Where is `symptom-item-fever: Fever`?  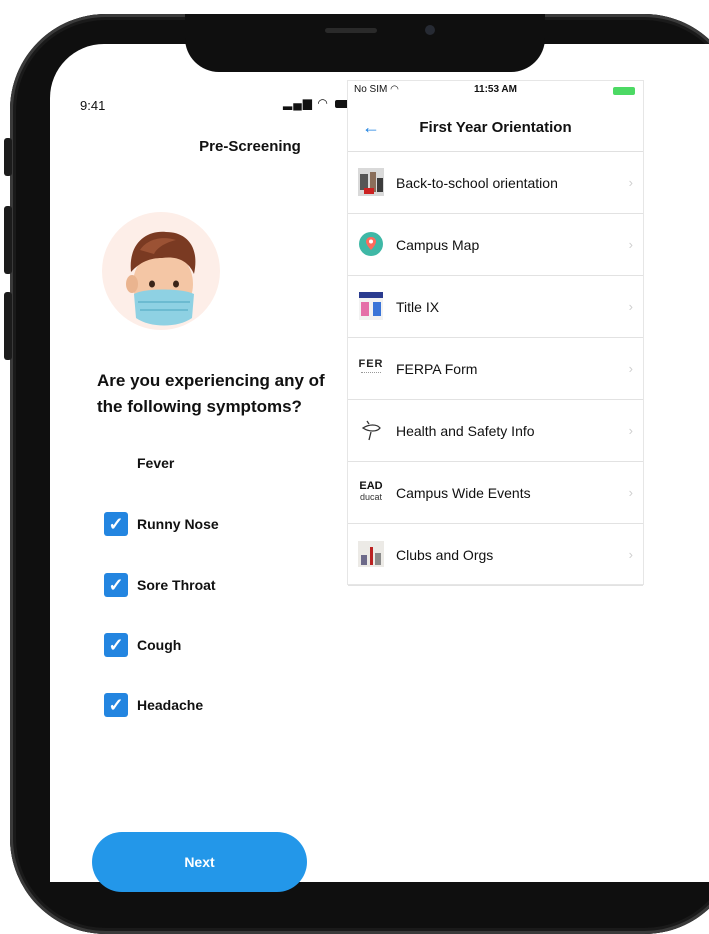 symptom-item-fever: Fever is located at coordinates (139, 463).